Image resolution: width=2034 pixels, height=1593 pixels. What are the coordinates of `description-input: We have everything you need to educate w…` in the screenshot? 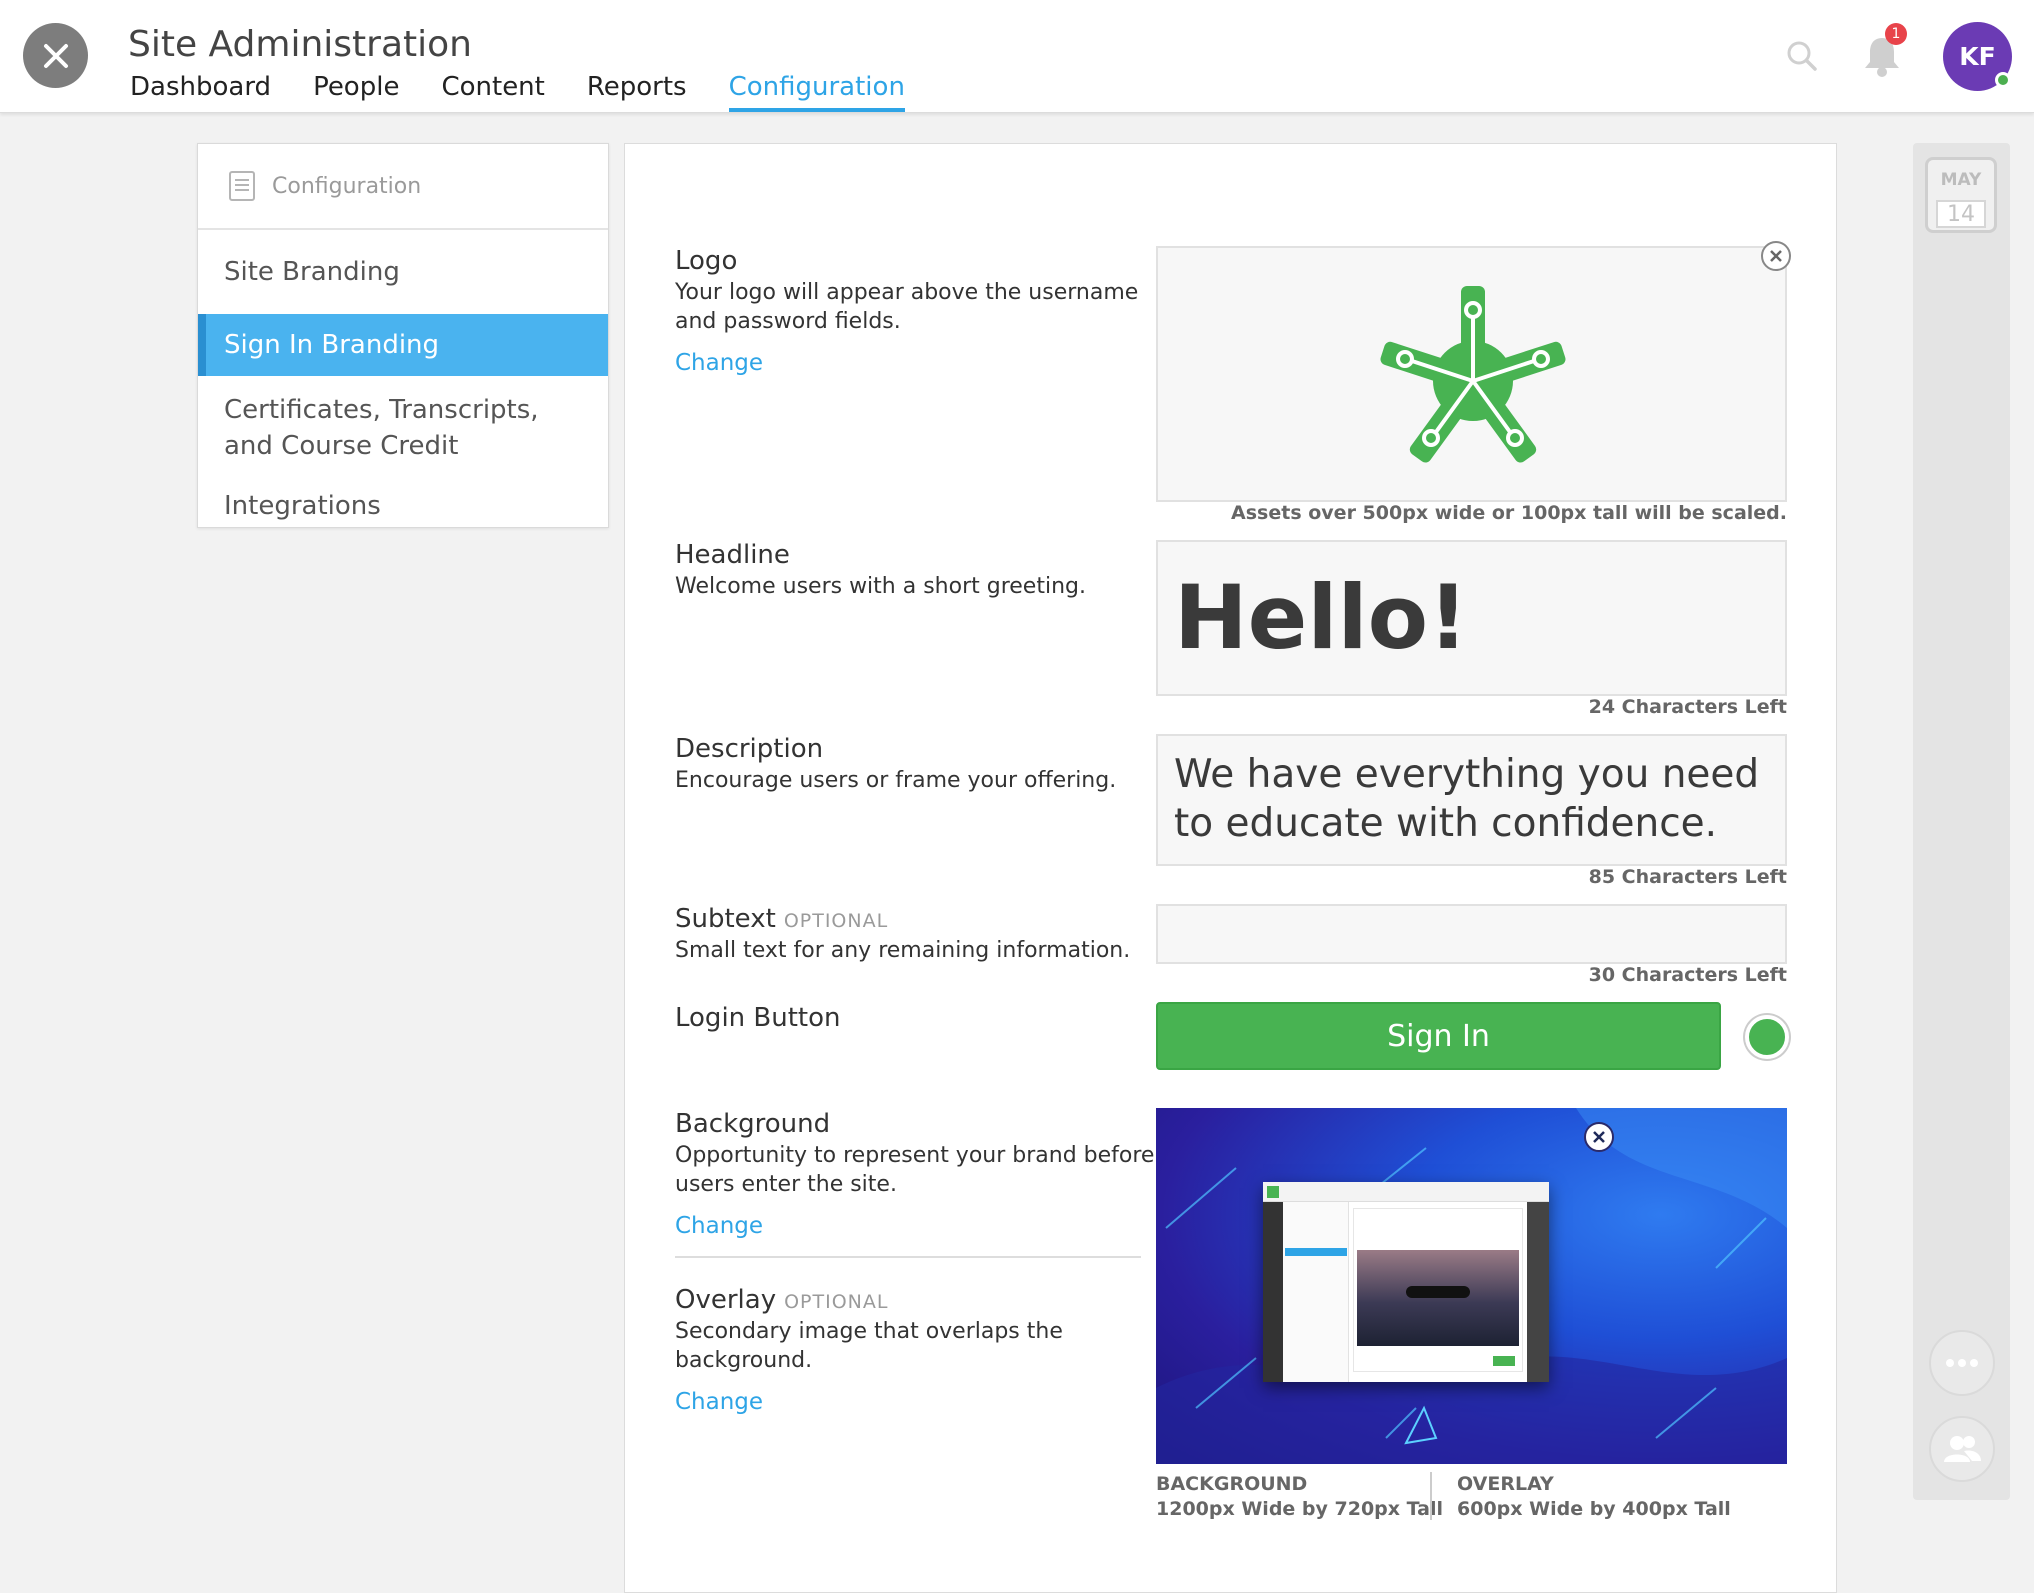 It's located at (1471, 800).